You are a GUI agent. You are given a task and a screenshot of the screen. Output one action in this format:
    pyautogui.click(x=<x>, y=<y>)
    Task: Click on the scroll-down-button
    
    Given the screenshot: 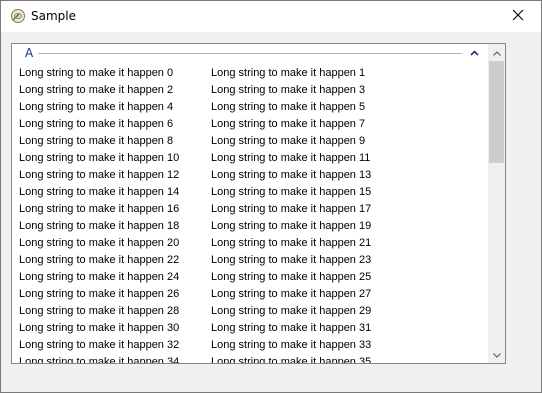 What is the action you would take?
    pyautogui.click(x=496, y=354)
    